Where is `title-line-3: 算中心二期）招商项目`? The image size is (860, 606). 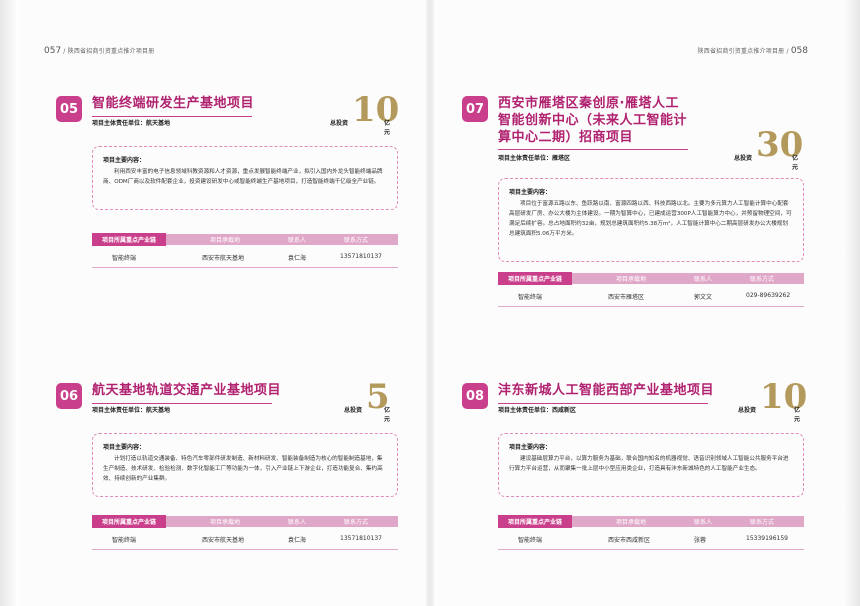 title-line-3: 算中心二期）招商项目 is located at coordinates (566, 137).